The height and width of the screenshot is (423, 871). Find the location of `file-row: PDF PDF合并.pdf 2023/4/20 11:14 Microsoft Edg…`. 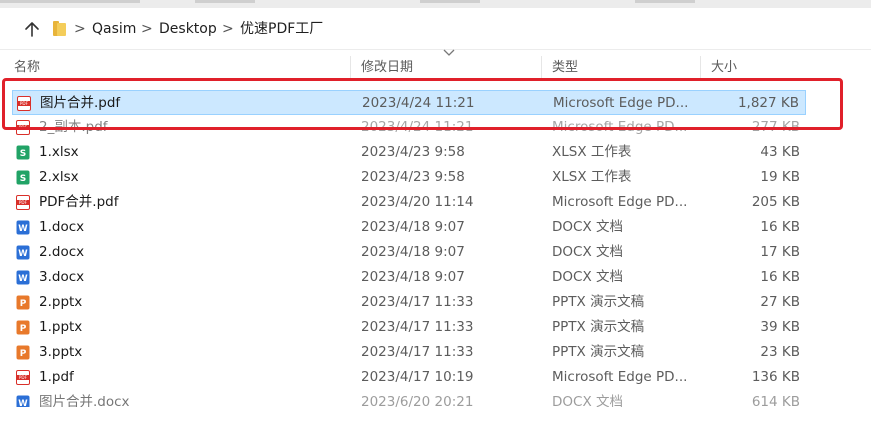

file-row: PDF PDF合并.pdf 2023/4/20 11:14 Microsoft Edg… is located at coordinates (409, 202).